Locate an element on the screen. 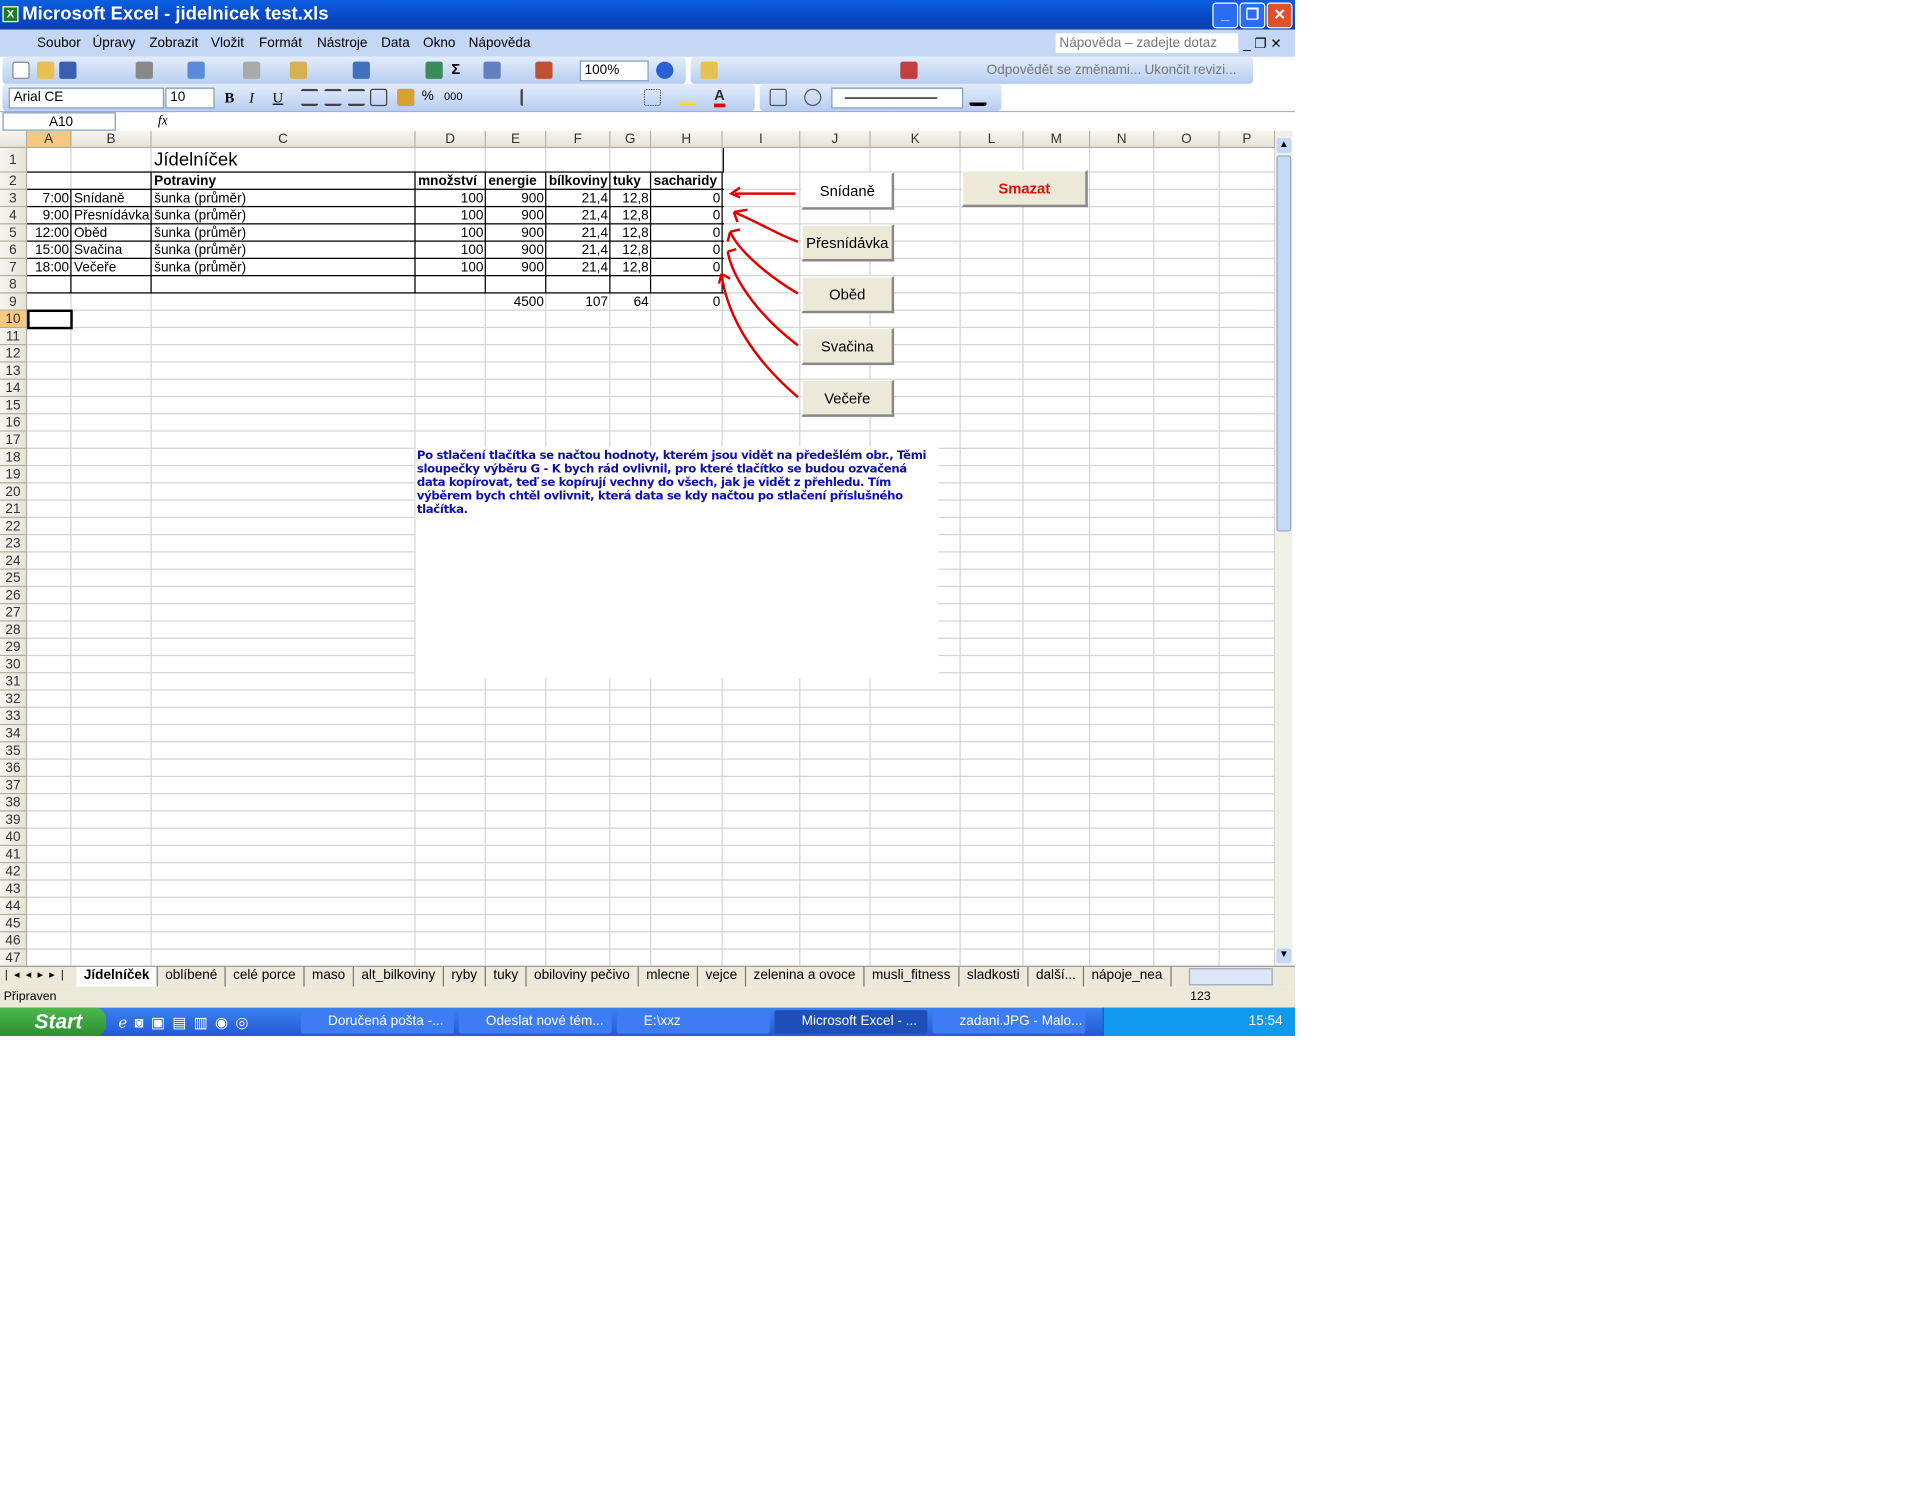  arrow-snidane is located at coordinates (762, 192).